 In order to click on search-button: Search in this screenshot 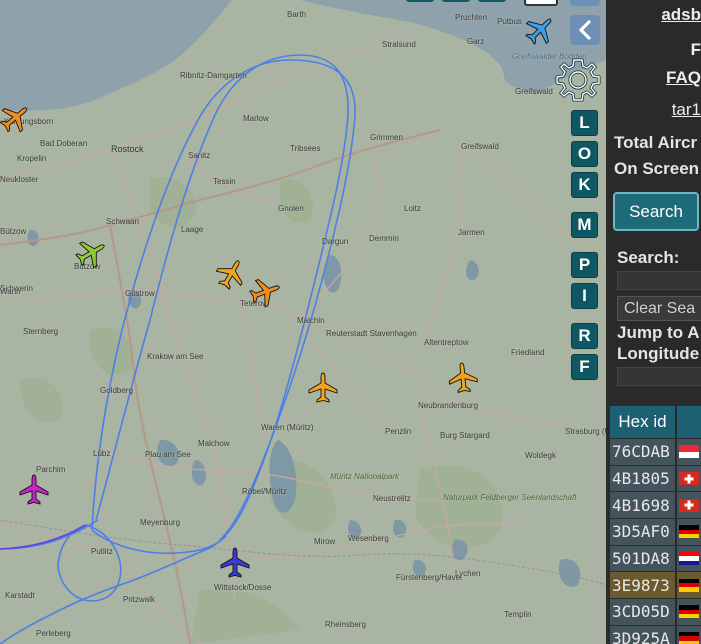, I will do `click(656, 211)`.